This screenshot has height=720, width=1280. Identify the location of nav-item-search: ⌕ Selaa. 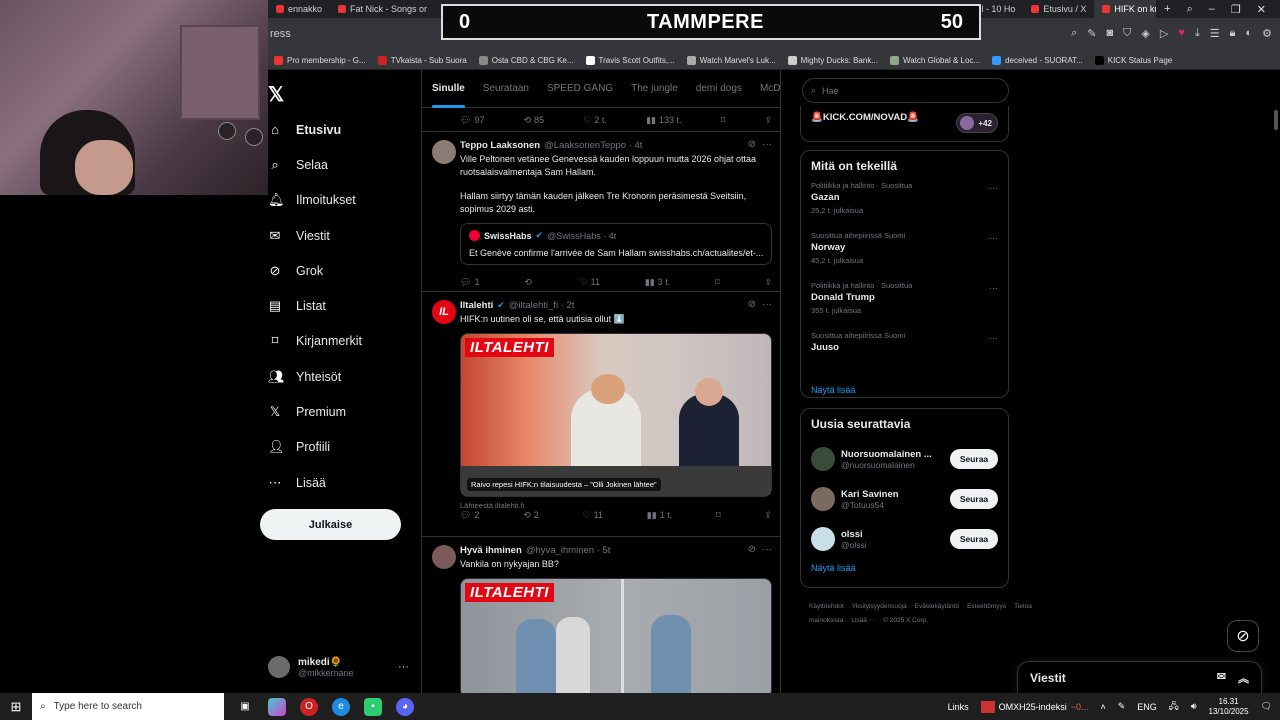
(343, 164).